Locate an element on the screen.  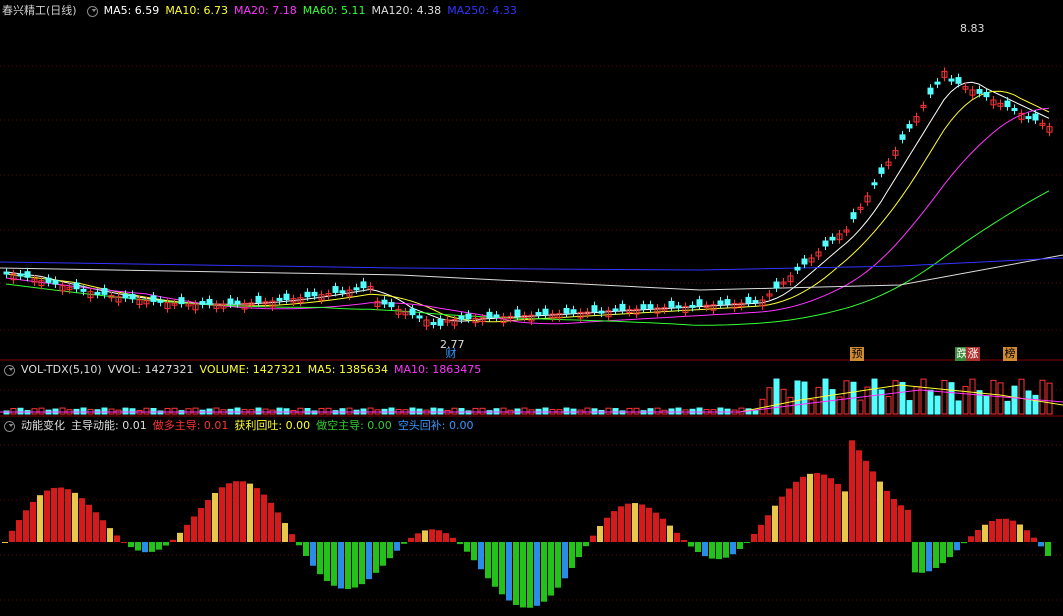
event-tag-finance: 财 is located at coordinates (451, 354).